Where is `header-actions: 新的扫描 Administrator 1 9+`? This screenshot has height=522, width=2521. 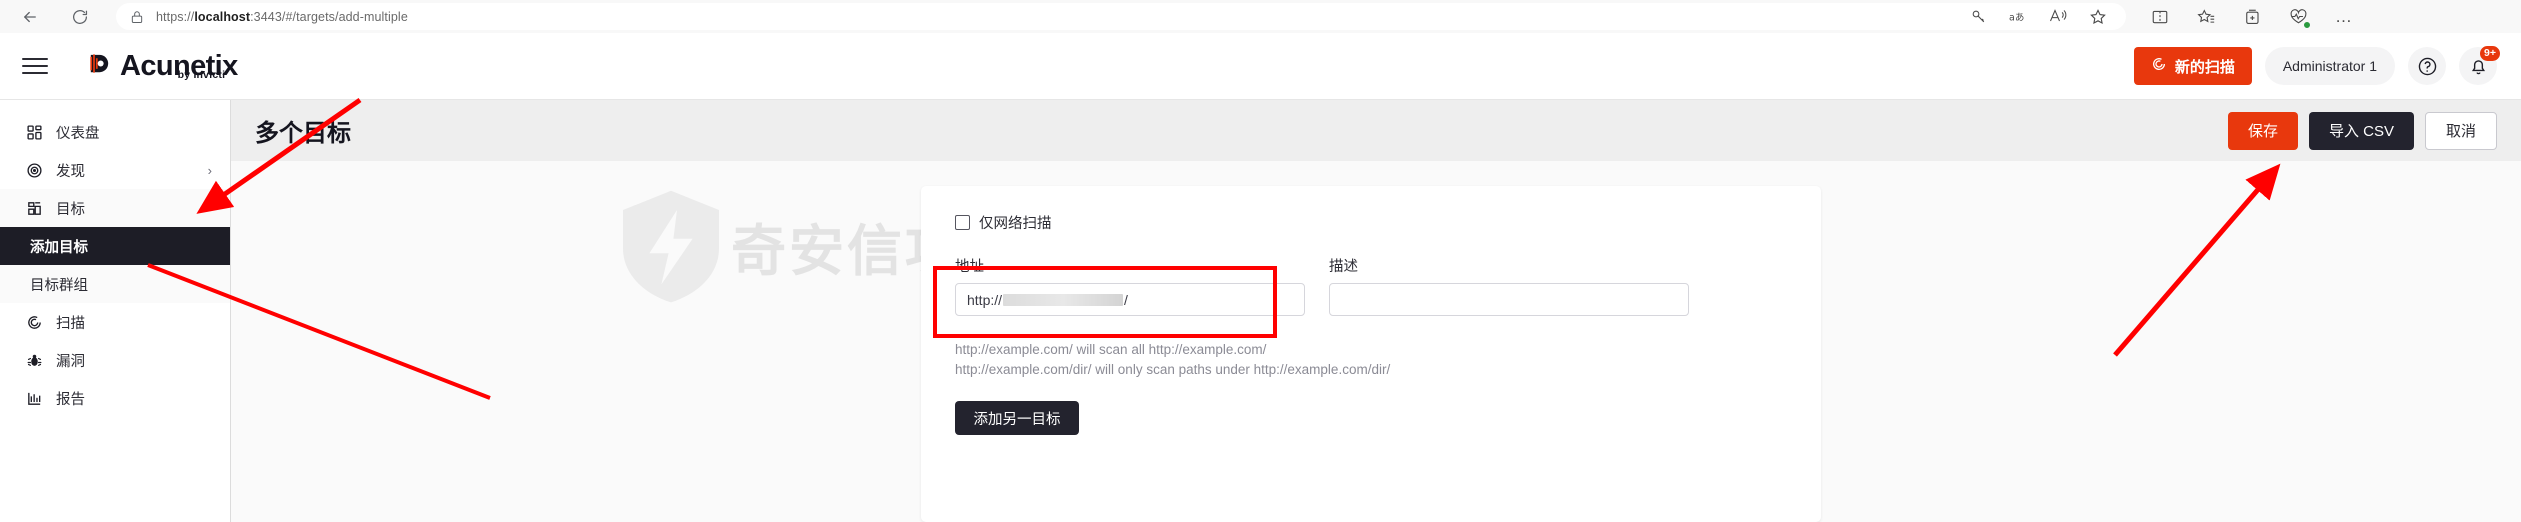 header-actions: 新的扫描 Administrator 1 9+ is located at coordinates (2327, 65).